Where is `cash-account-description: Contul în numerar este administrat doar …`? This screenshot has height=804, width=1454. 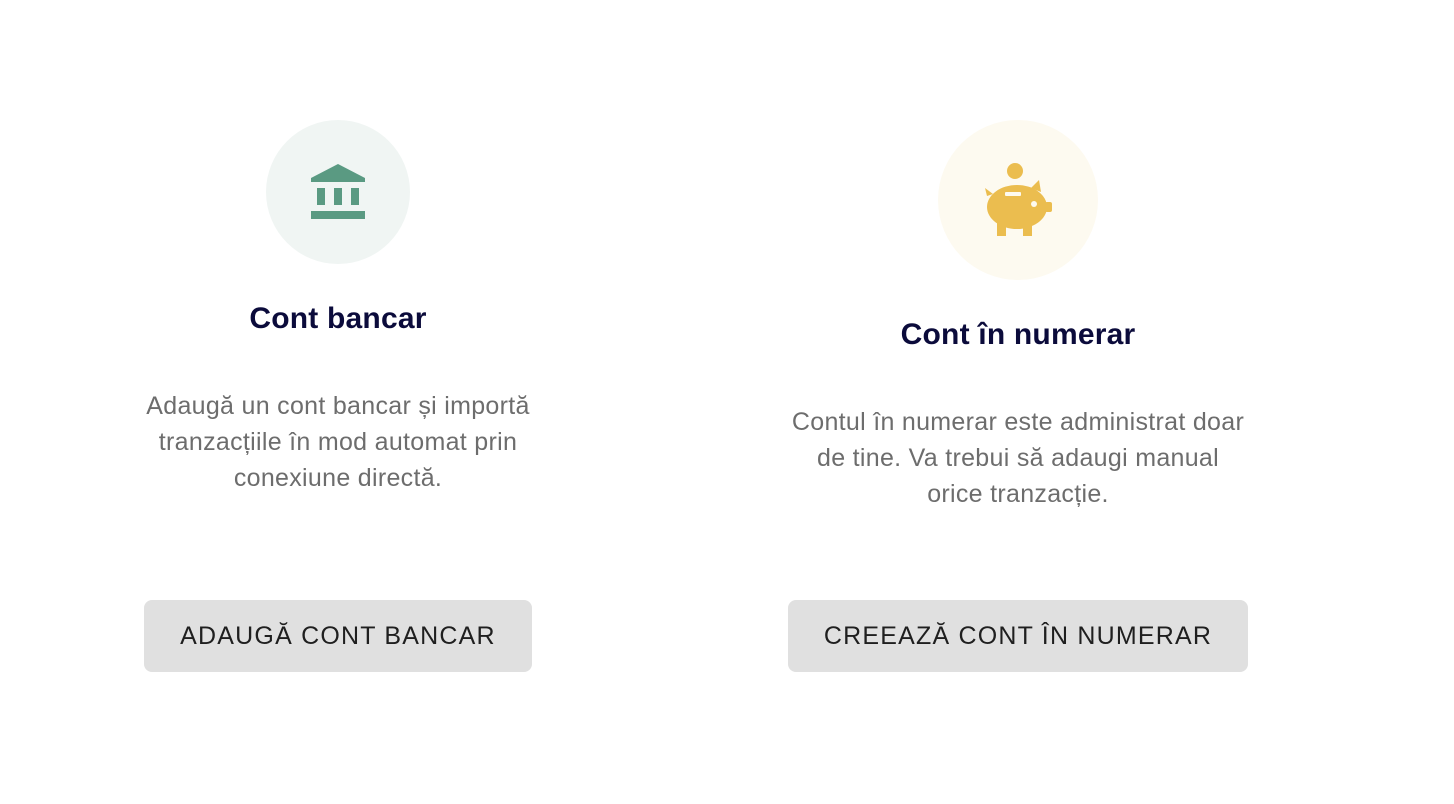 cash-account-description: Contul în numerar este administrat doar … is located at coordinates (1018, 458).